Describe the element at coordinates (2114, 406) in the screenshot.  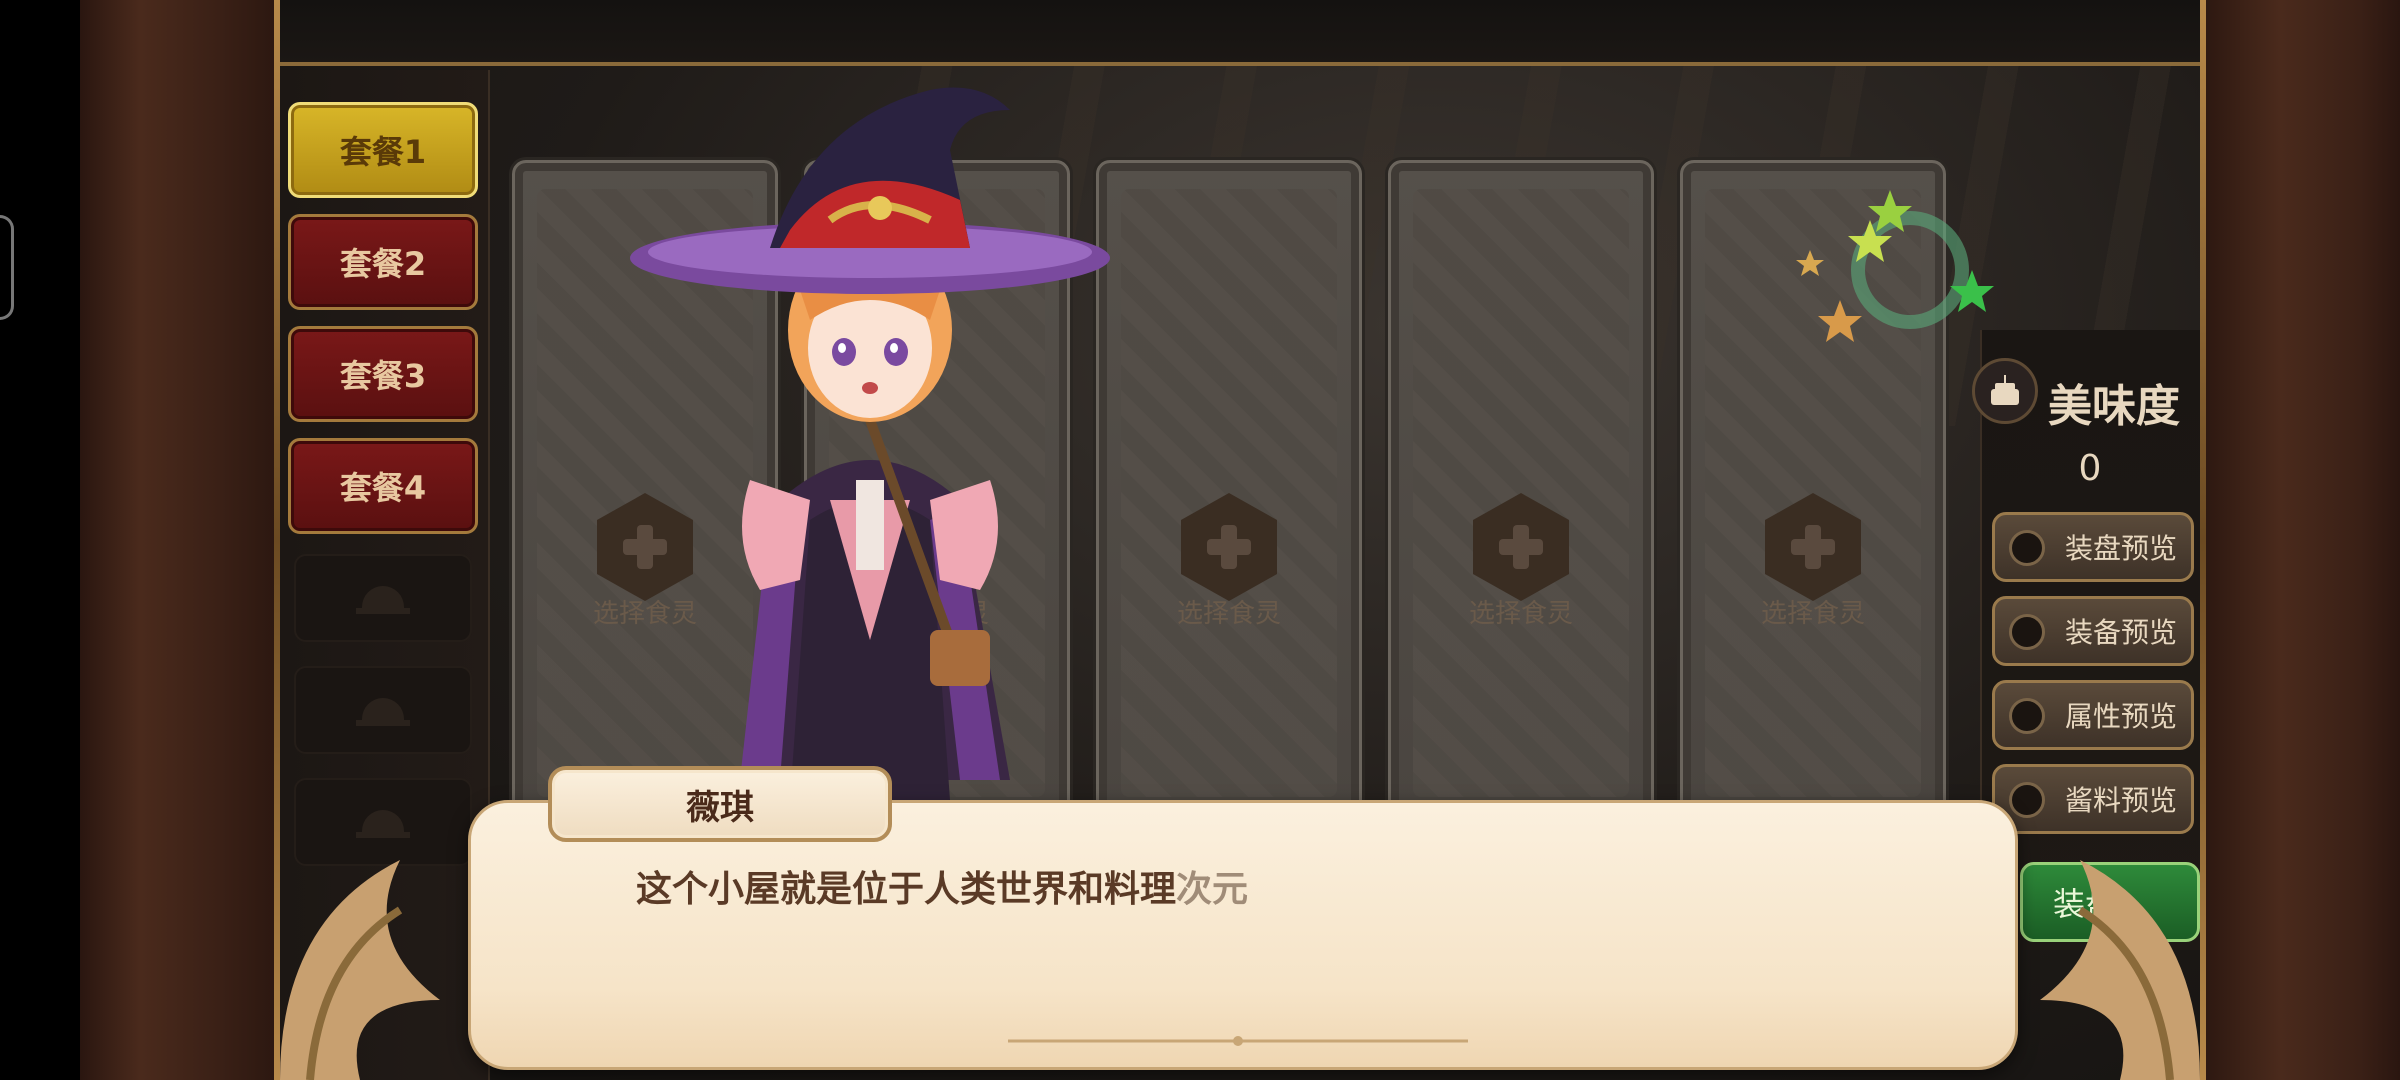
I see `taste-label: 美味度` at that location.